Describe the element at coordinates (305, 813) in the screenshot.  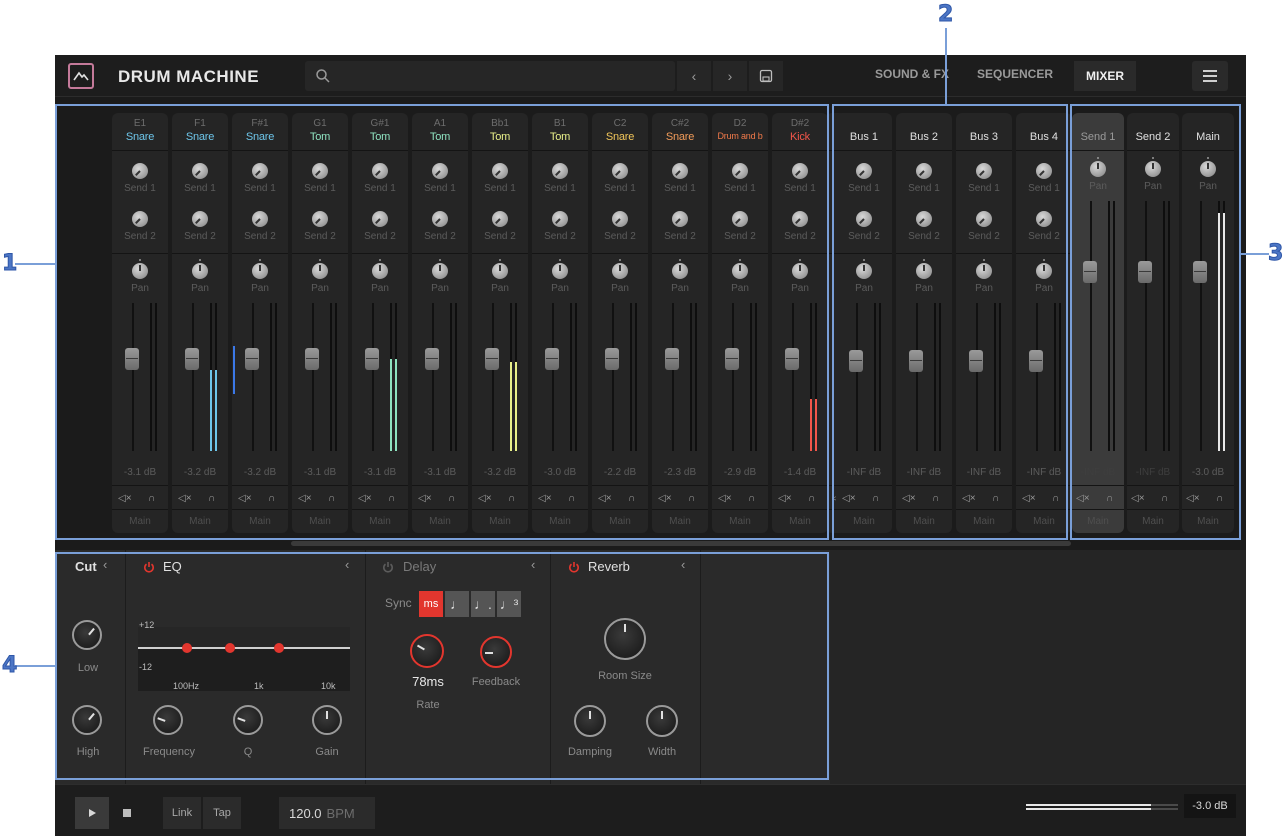
I see `bpm-value: 120.0` at that location.